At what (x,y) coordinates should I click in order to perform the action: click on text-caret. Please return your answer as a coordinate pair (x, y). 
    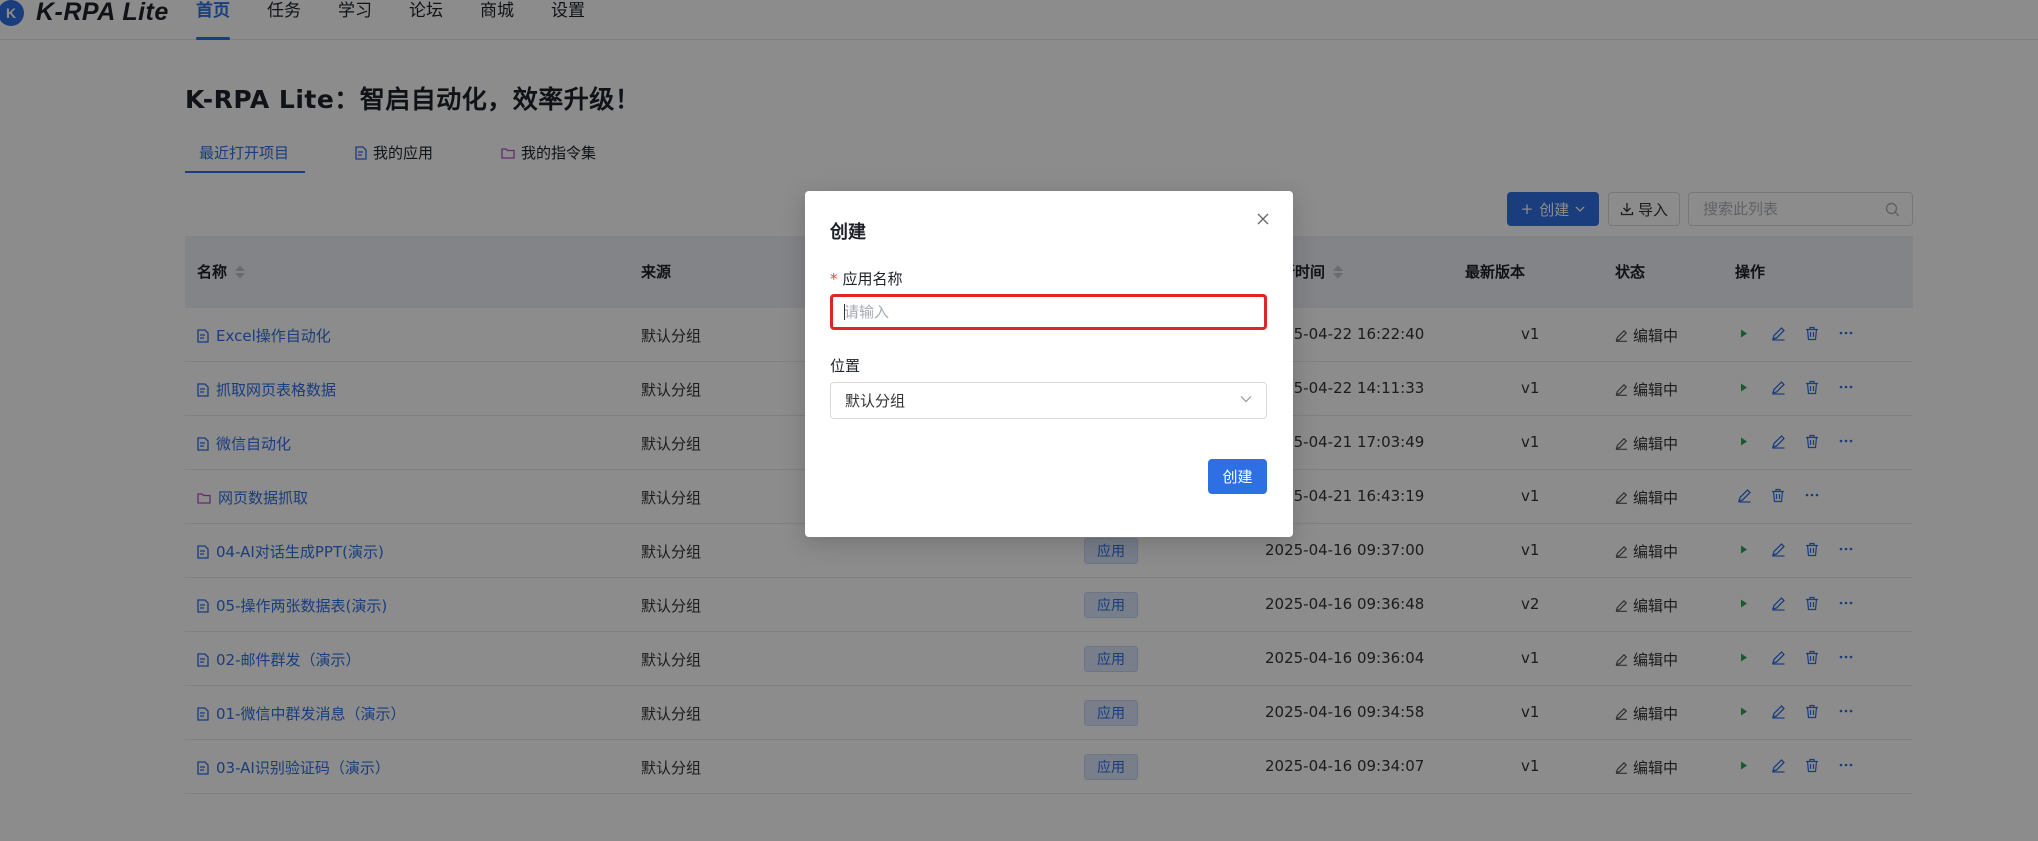
    Looking at the image, I should click on (844, 312).